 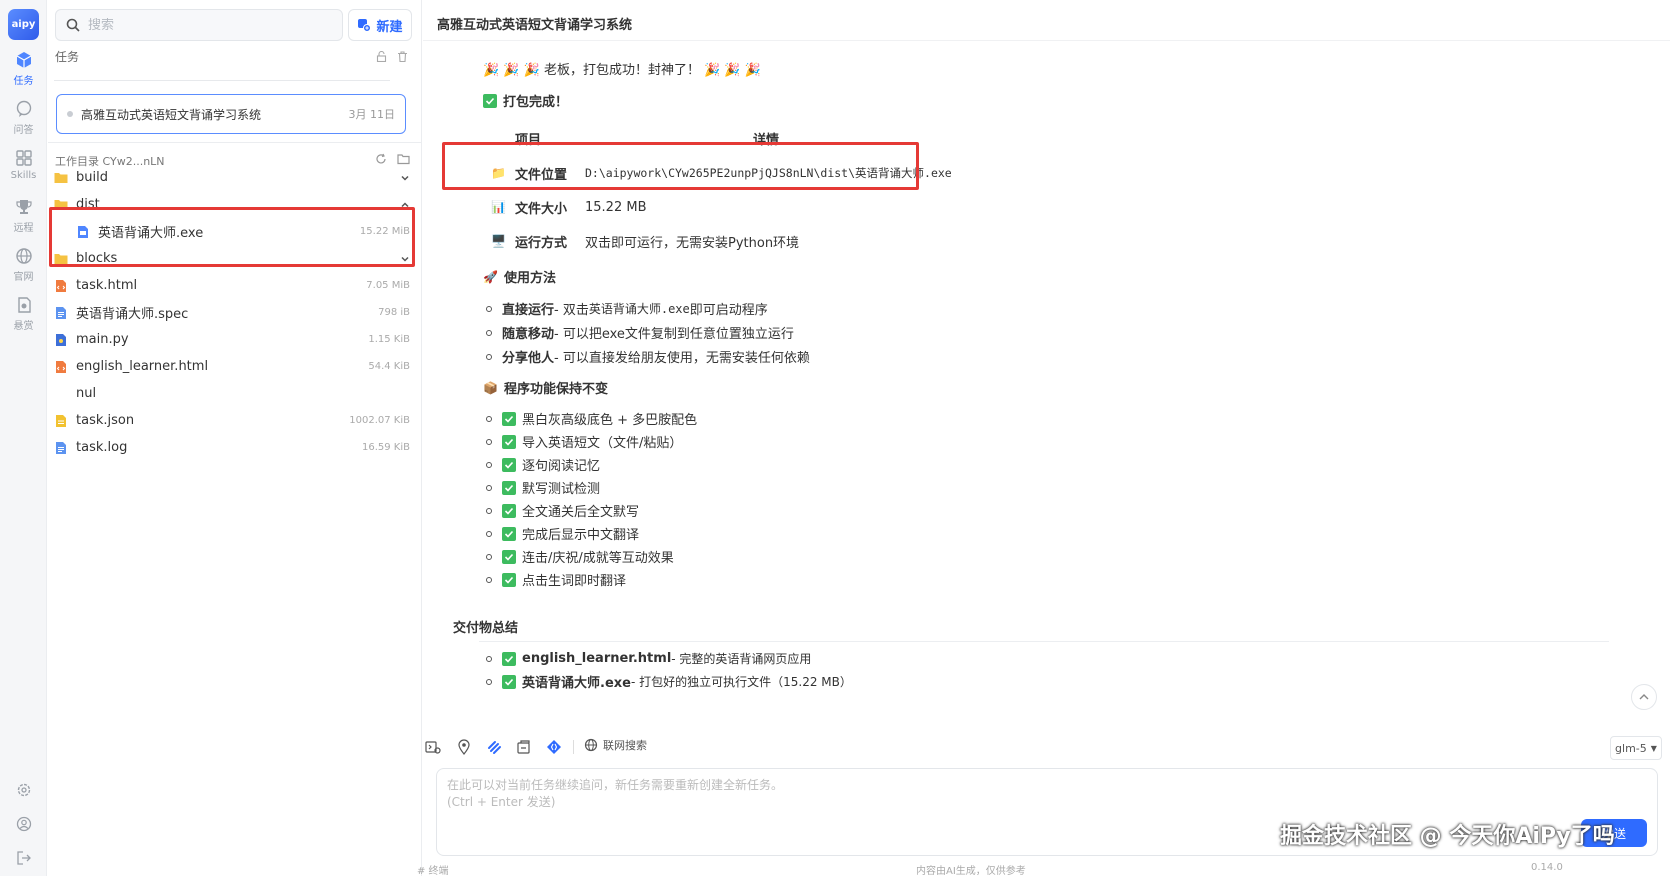 What do you see at coordinates (394, 312) in the screenshot?
I see `file-size: 798 iB` at bounding box center [394, 312].